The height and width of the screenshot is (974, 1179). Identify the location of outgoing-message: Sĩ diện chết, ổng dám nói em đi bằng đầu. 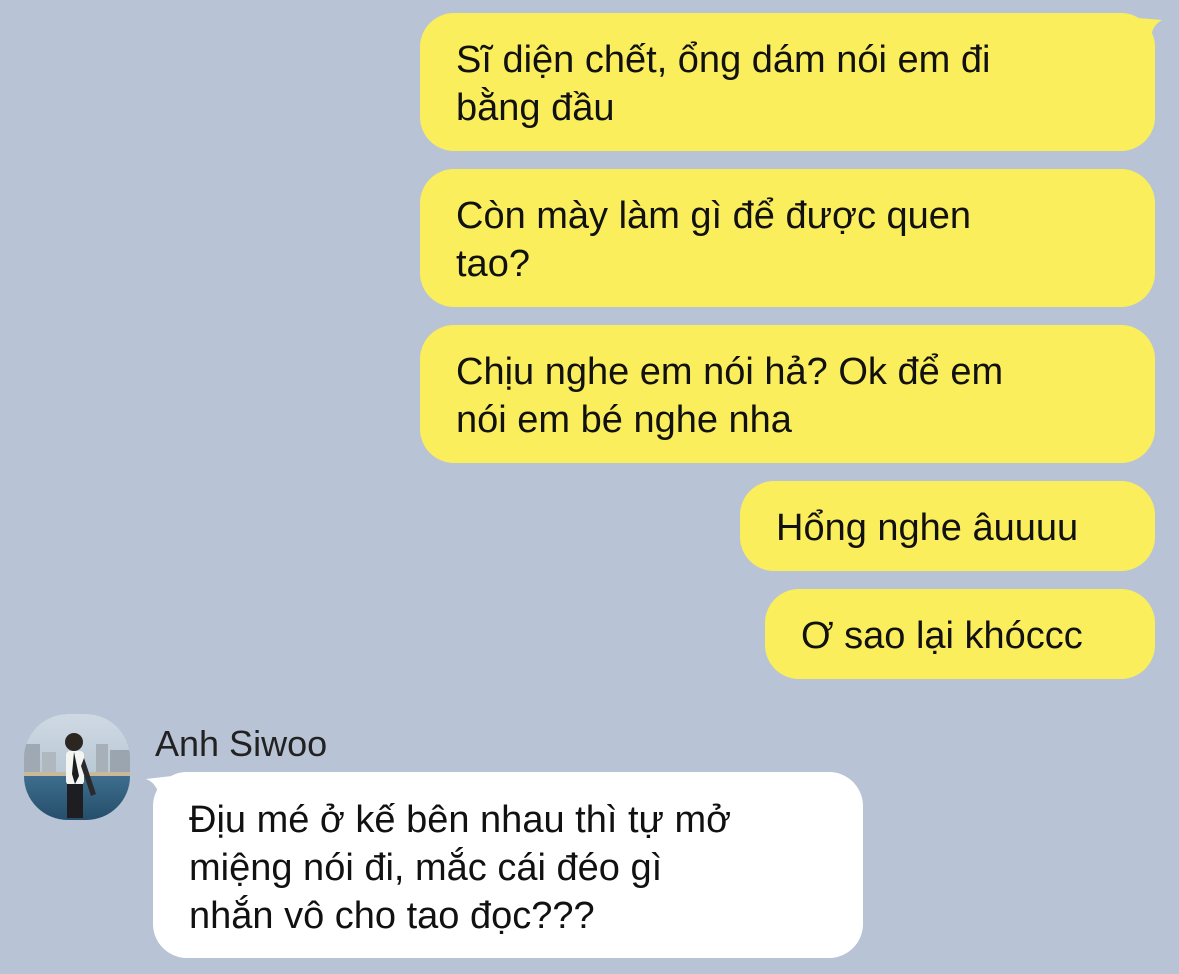
(787, 82).